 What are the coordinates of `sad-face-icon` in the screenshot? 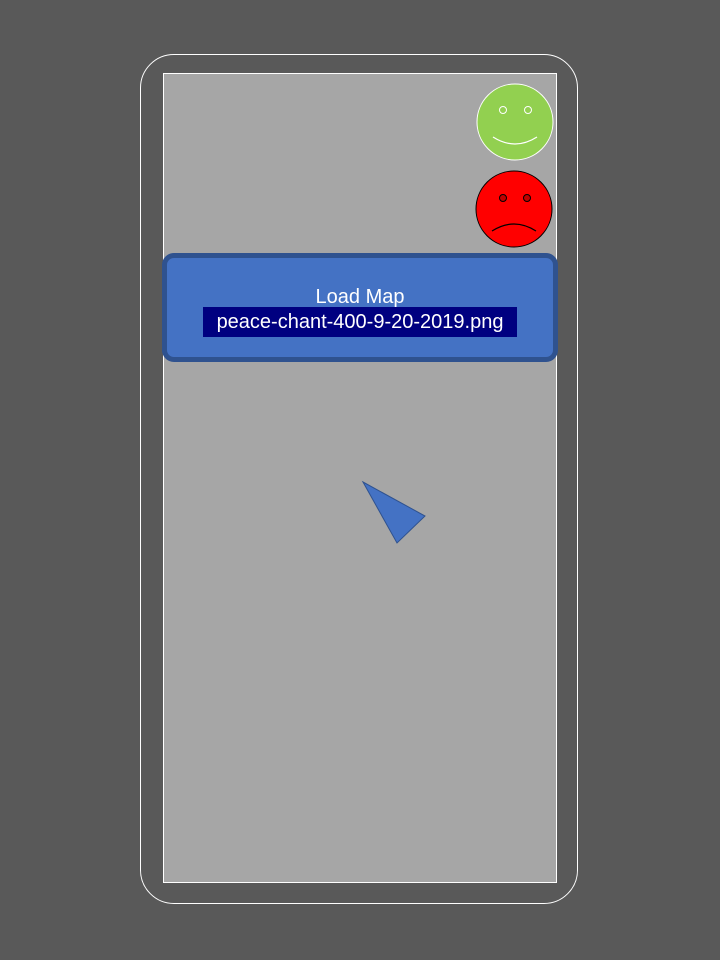 It's located at (514, 209).